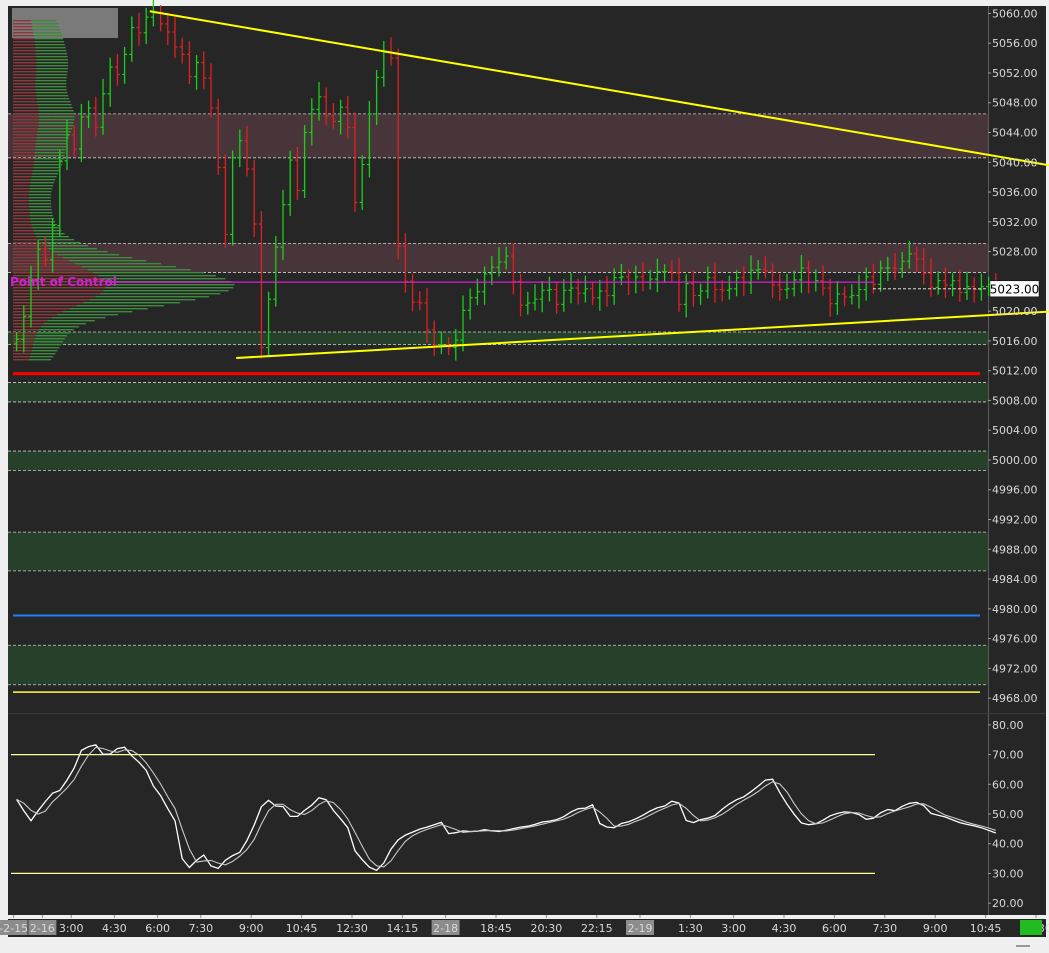 The width and height of the screenshot is (1049, 953). Describe the element at coordinates (1015, 400) in the screenshot. I see `price-tick-label: 5008.00` at that location.